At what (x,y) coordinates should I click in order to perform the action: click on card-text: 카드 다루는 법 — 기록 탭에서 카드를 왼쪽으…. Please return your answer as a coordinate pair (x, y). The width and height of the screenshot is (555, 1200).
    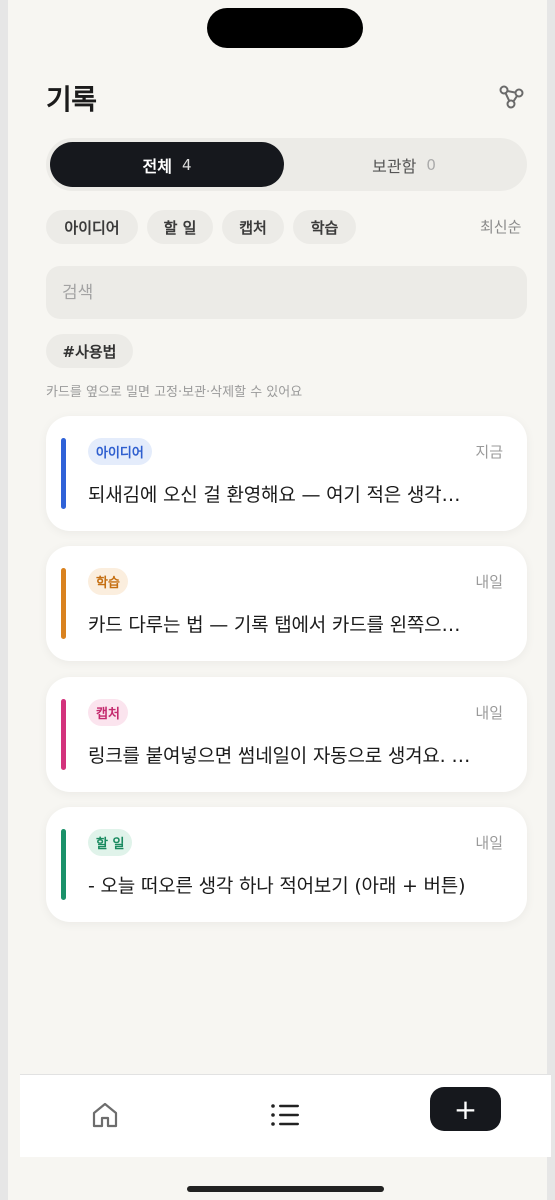
    Looking at the image, I should click on (274, 625).